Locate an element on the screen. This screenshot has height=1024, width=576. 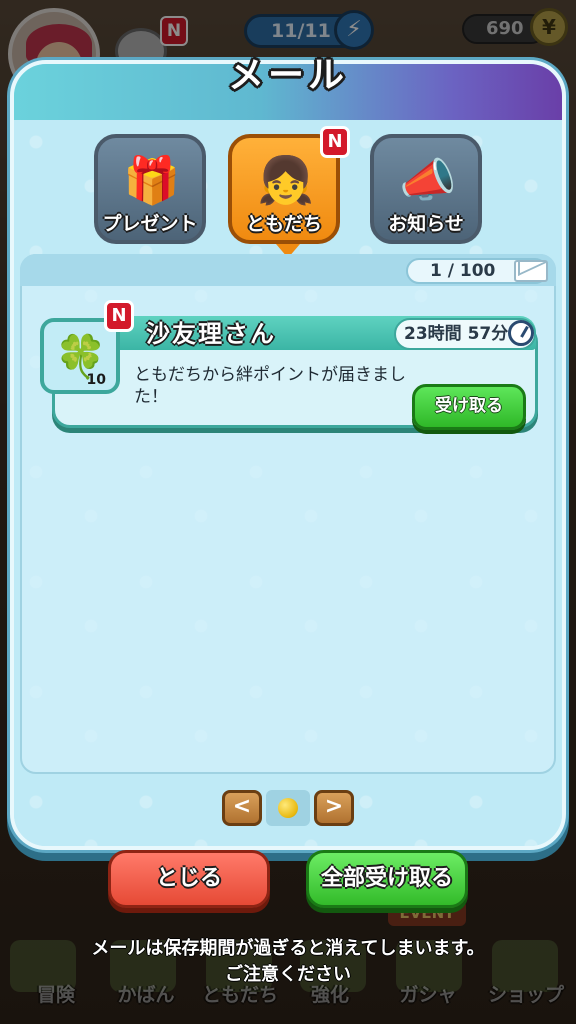
envelope-icon is located at coordinates (531, 271).